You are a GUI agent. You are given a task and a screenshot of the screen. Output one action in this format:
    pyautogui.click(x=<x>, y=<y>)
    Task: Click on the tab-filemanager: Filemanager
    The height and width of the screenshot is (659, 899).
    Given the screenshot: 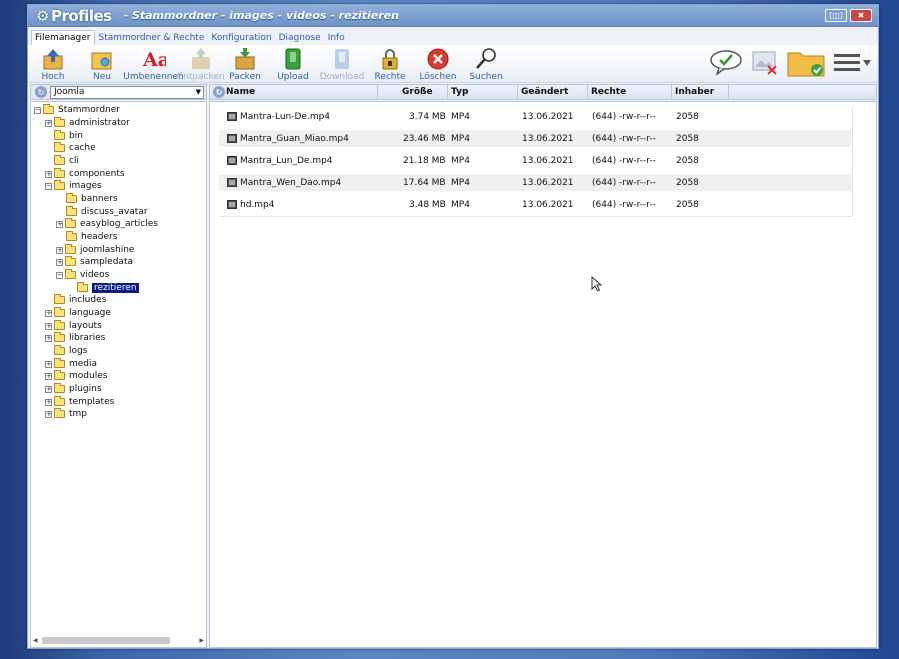 What is the action you would take?
    pyautogui.click(x=63, y=37)
    